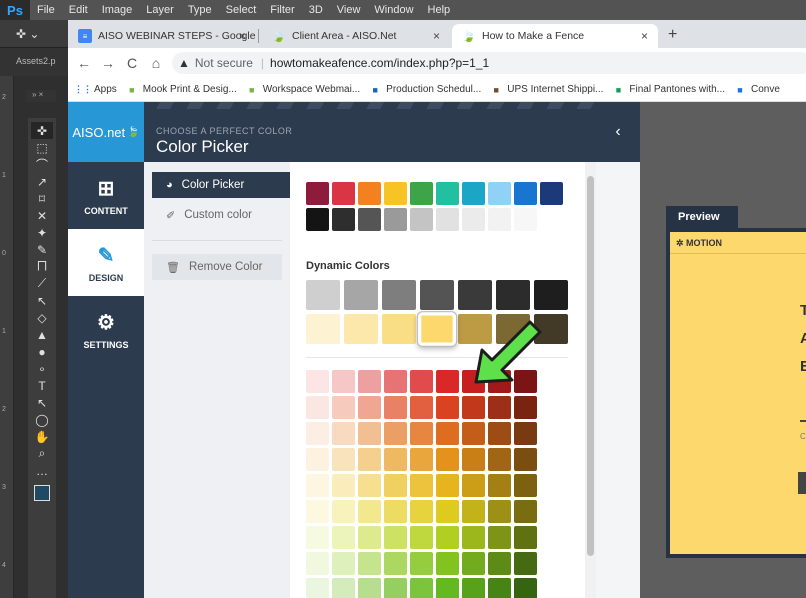  Describe the element at coordinates (217, 267) in the screenshot. I see `remove-color-button: 🗑 Remove Color` at that location.